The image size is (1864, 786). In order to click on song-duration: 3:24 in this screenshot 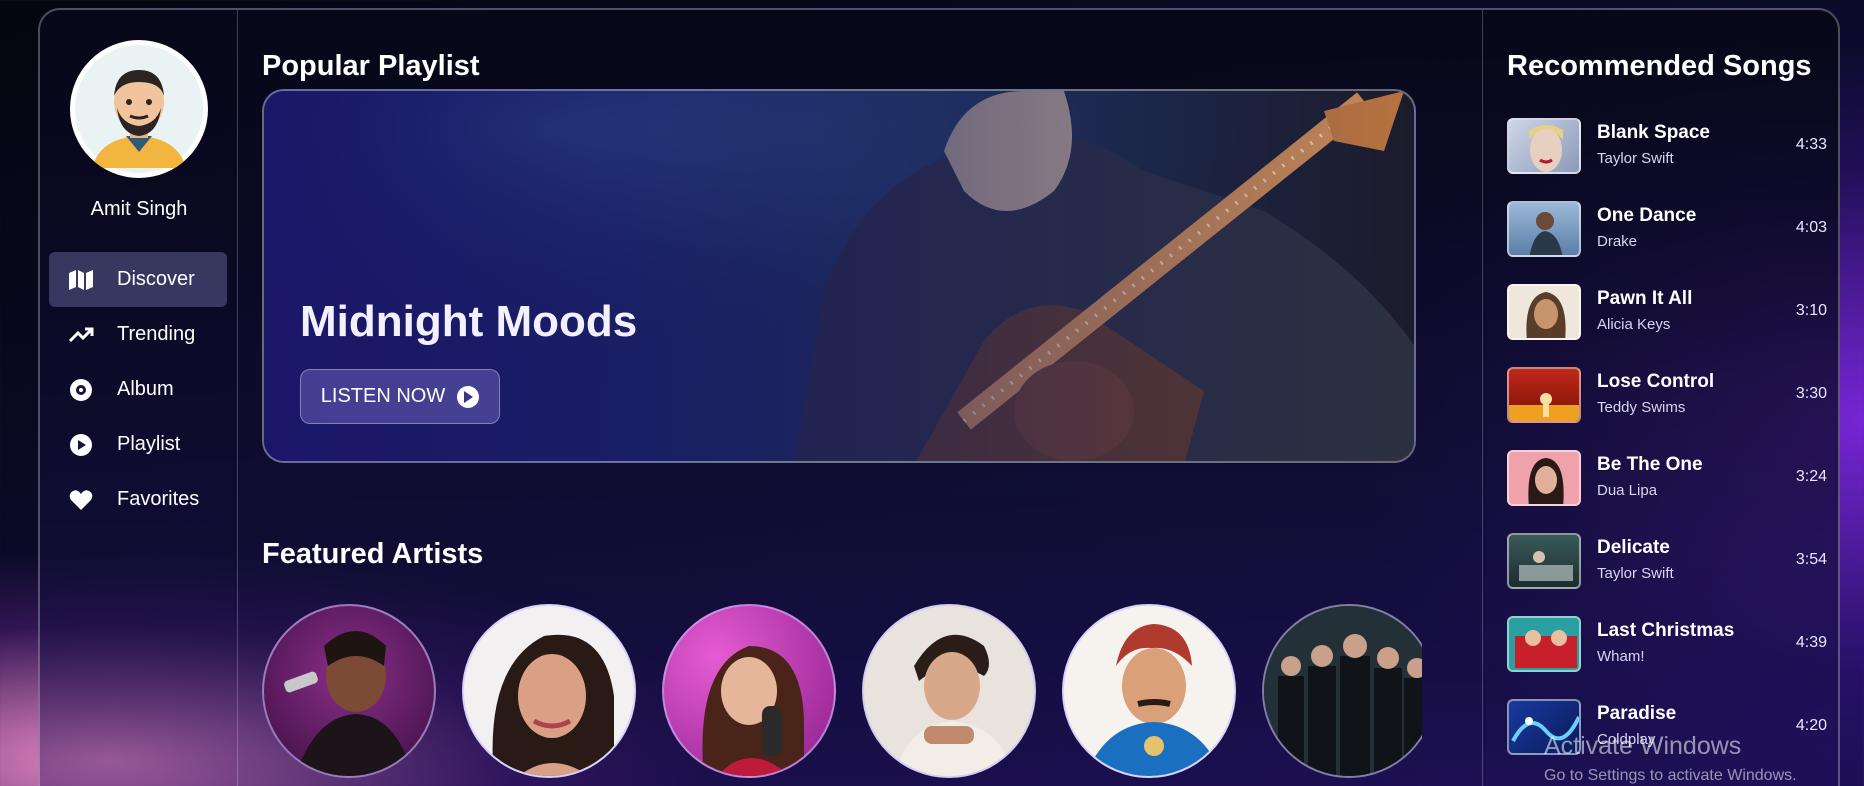, I will do `click(1811, 476)`.